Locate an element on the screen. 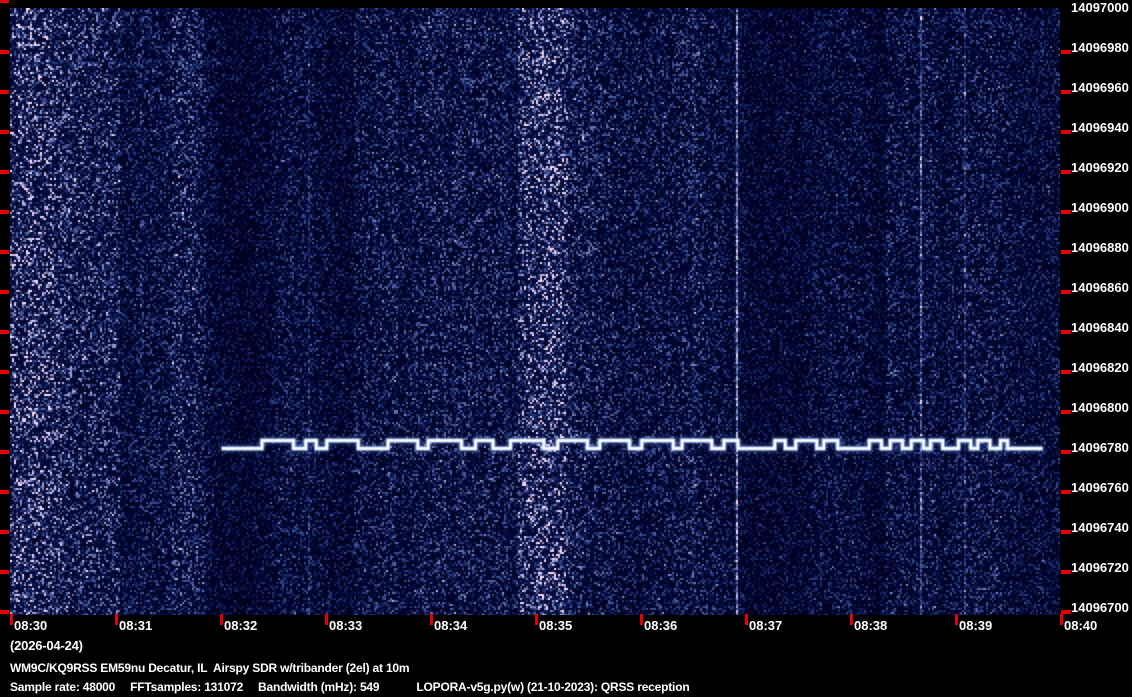 Image resolution: width=1132 pixels, height=697 pixels. sample-rate-label: Sample rate: 48000 is located at coordinates (63, 687).